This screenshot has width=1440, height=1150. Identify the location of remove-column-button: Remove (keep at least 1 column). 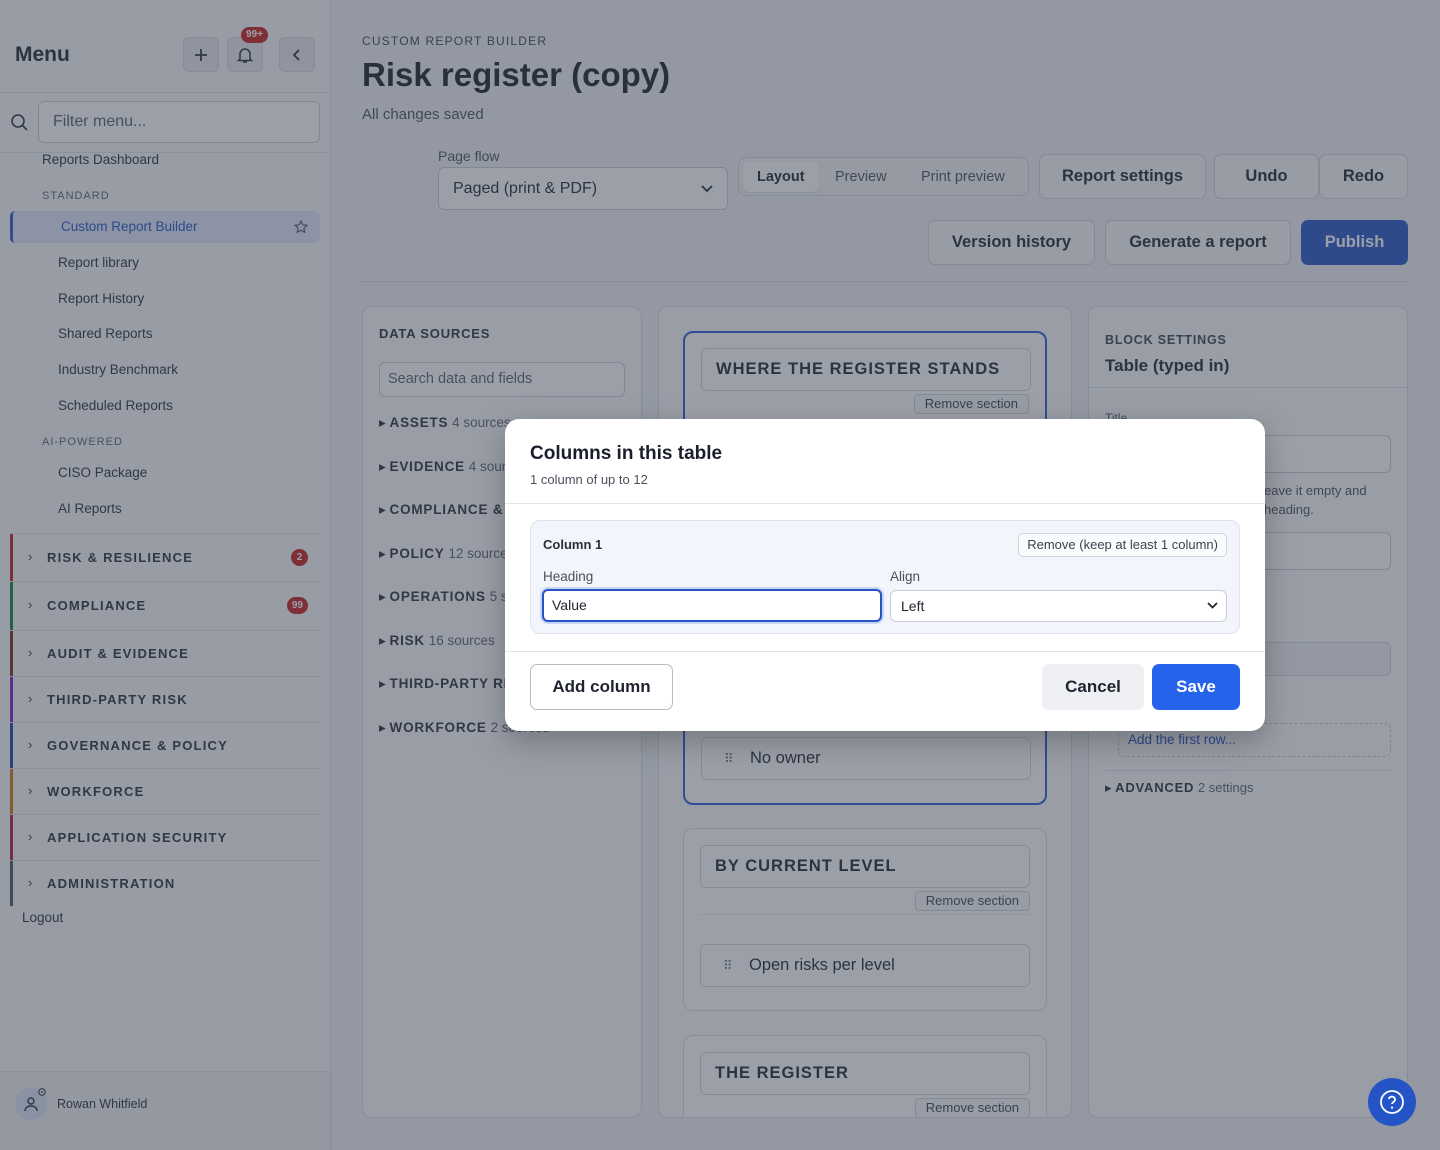
(1122, 545).